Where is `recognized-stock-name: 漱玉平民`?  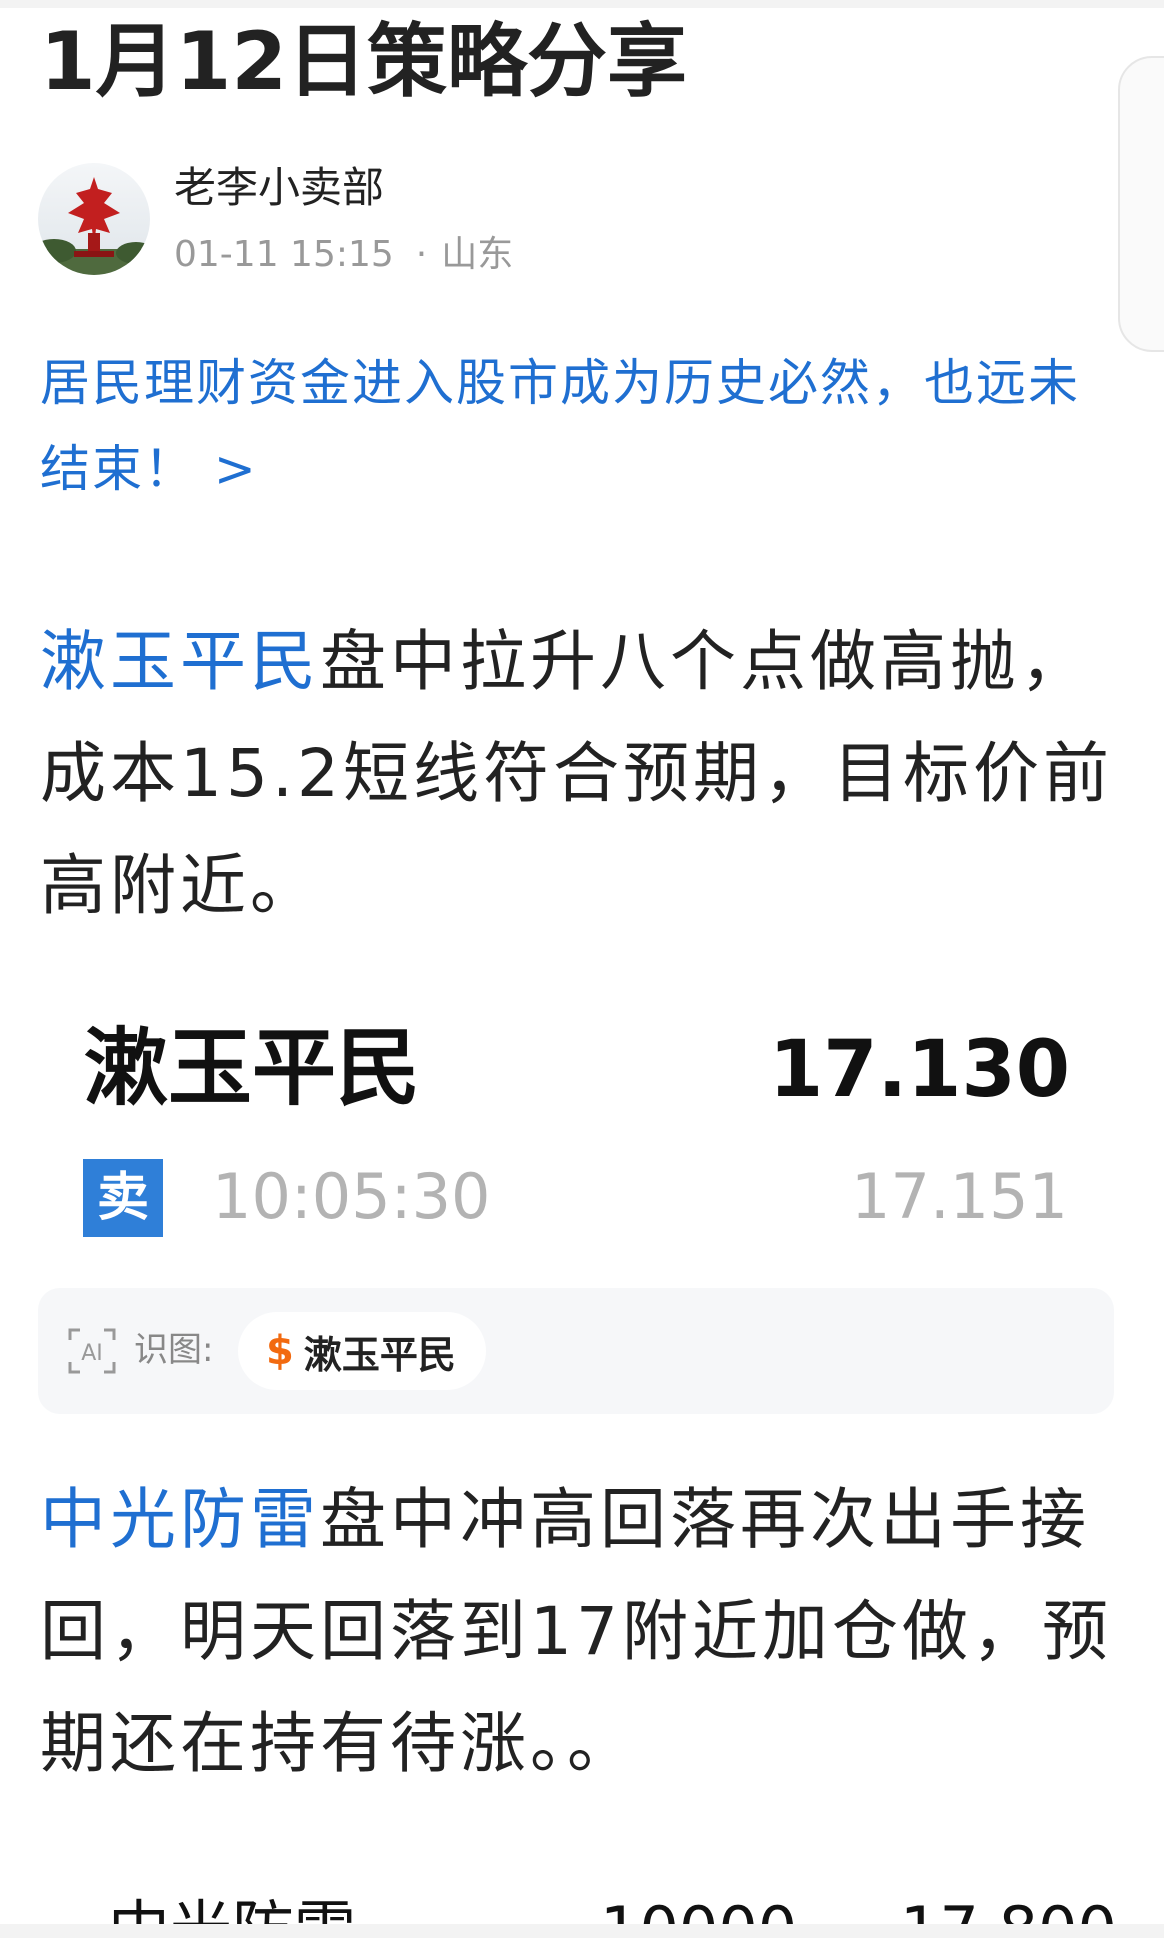 recognized-stock-name: 漱玉平民 is located at coordinates (379, 1354).